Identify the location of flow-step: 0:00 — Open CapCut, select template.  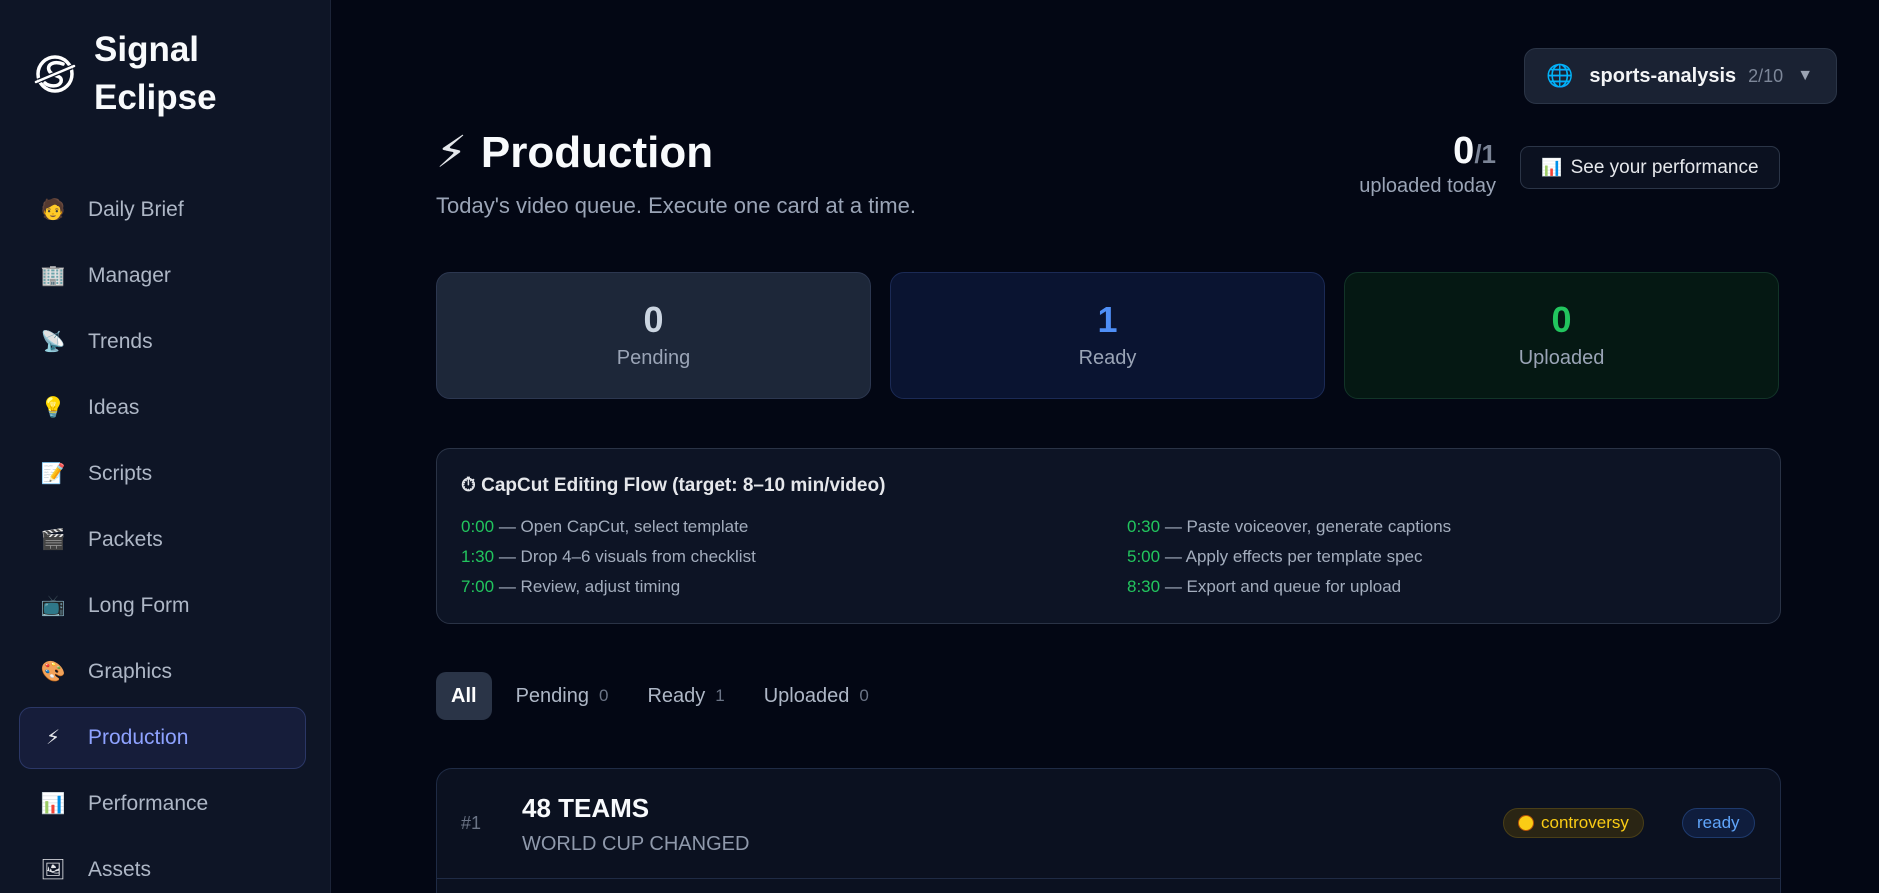
(604, 527).